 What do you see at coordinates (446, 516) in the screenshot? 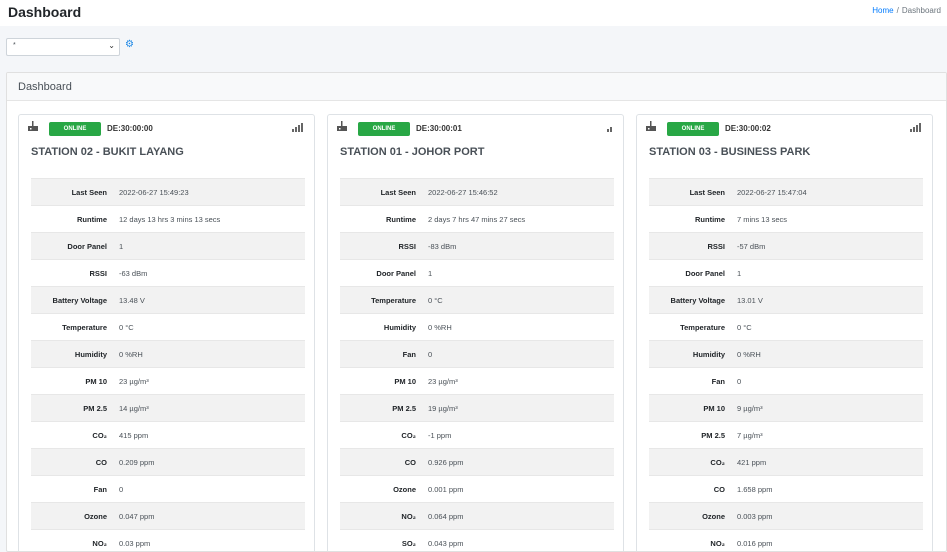
I see `reading-value: 0.064 ppm` at bounding box center [446, 516].